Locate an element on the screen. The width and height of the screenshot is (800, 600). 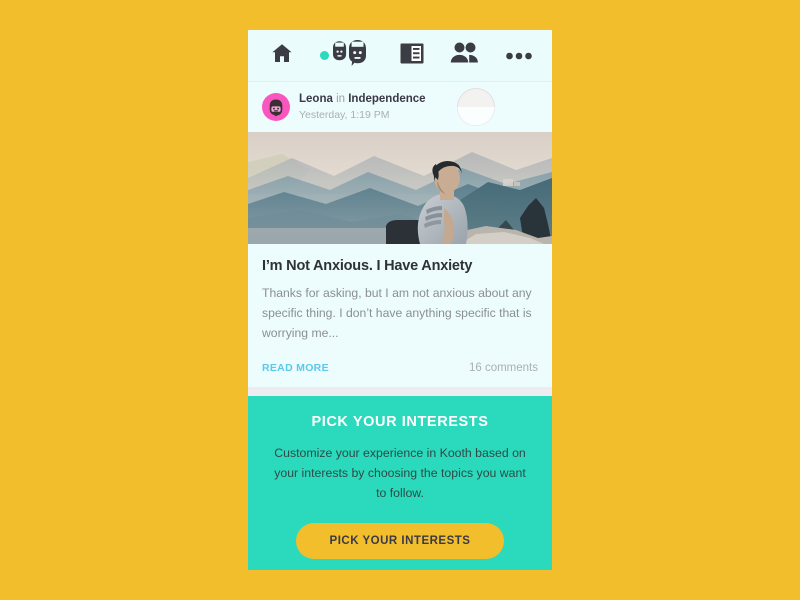
nav-item-chat is located at coordinates (347, 55).